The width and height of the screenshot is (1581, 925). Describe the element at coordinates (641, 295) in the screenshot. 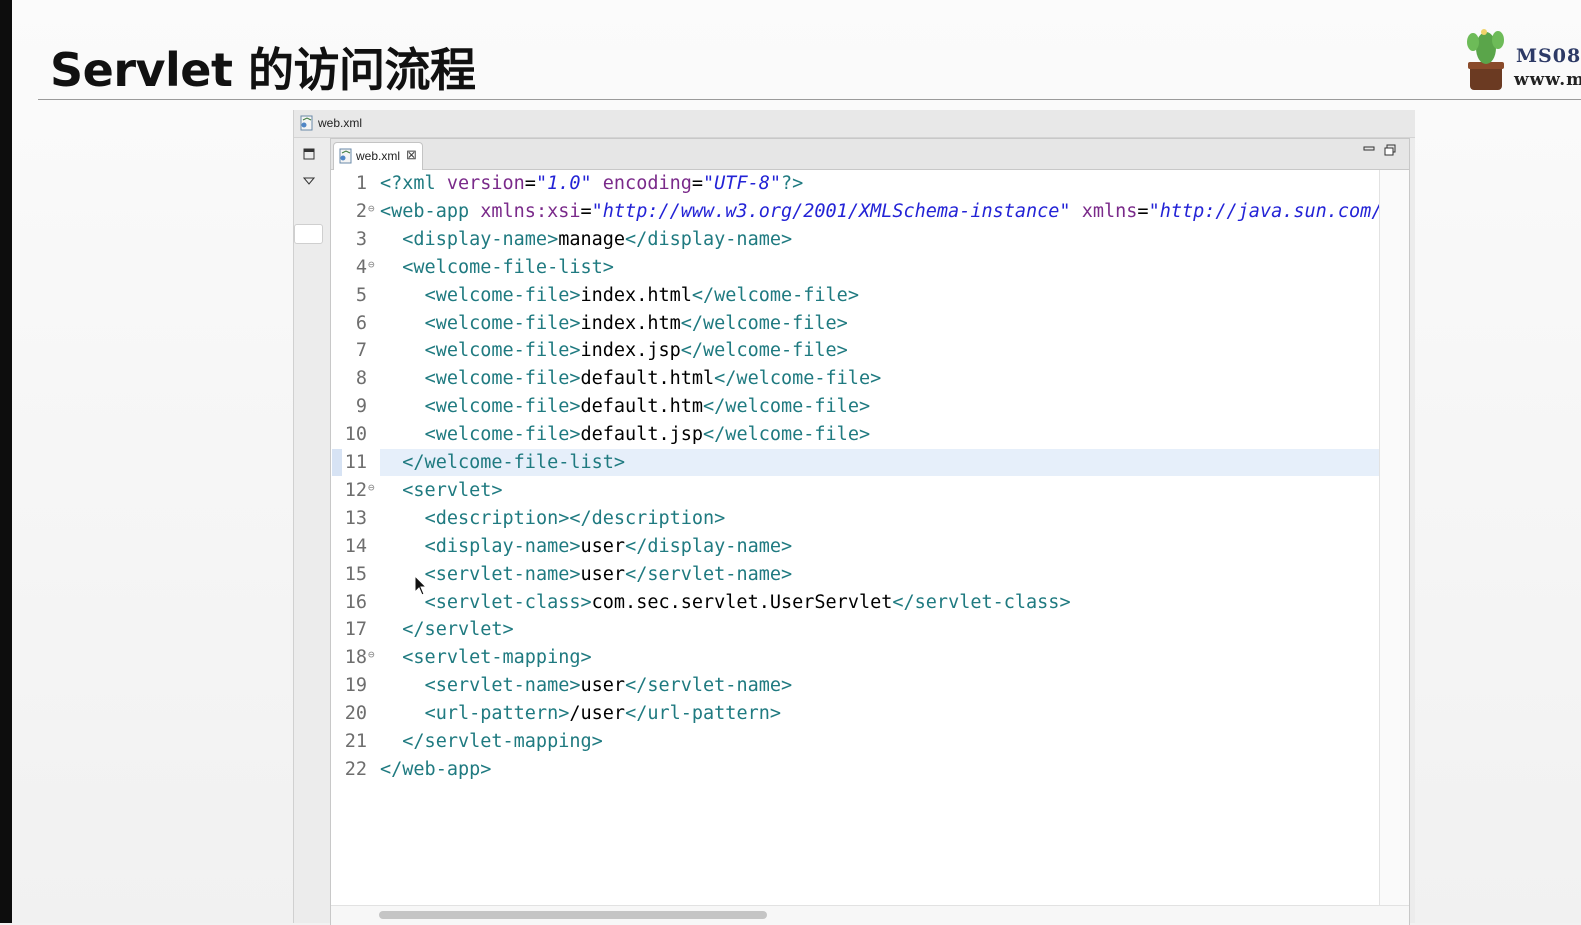

I see `code-text: <welcome-file>index.html</welcome-file>` at that location.